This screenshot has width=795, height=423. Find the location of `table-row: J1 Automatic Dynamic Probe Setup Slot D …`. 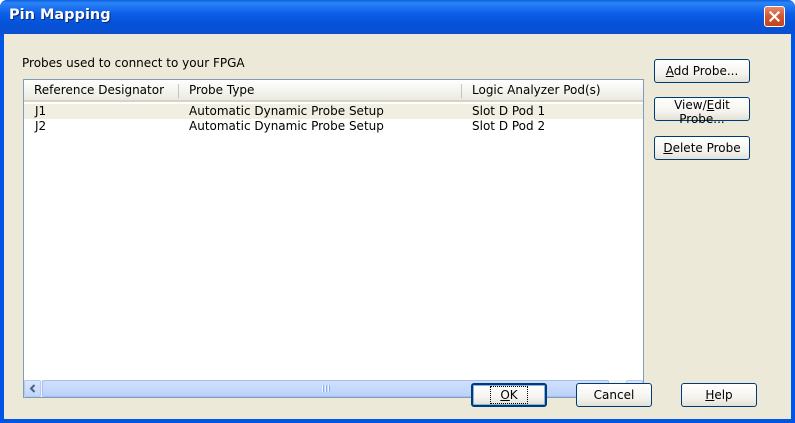

table-row: J1 Automatic Dynamic Probe Setup Slot D … is located at coordinates (333, 111).